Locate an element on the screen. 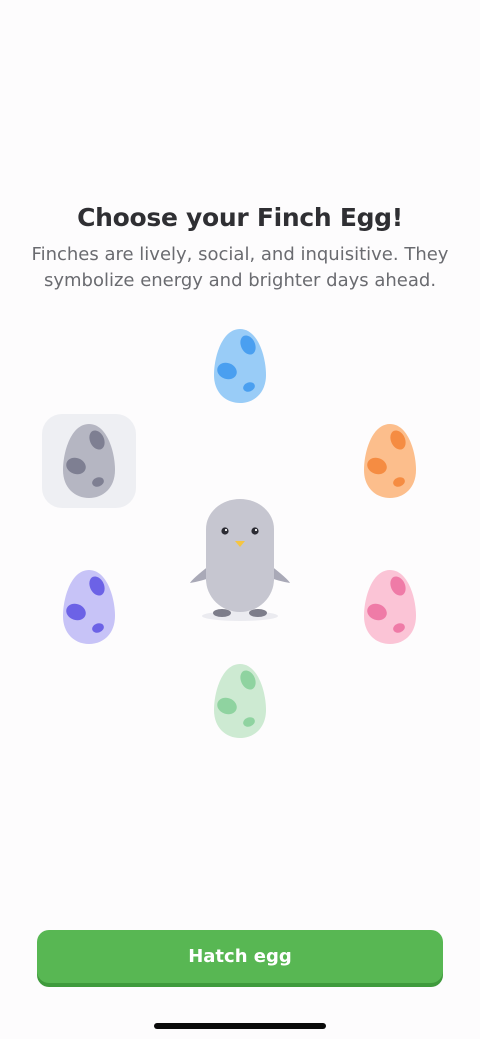  egg-option-green is located at coordinates (240, 701).